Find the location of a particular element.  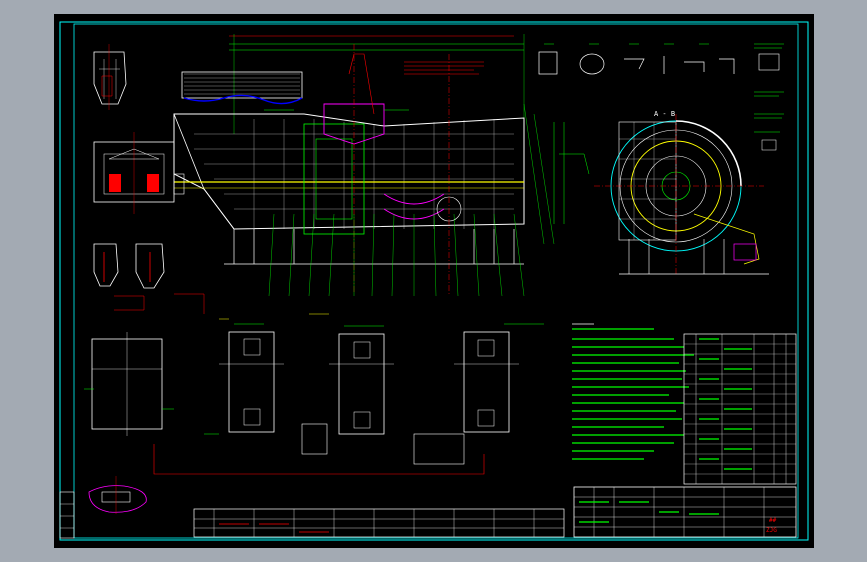

revision-table is located at coordinates (379, 523).